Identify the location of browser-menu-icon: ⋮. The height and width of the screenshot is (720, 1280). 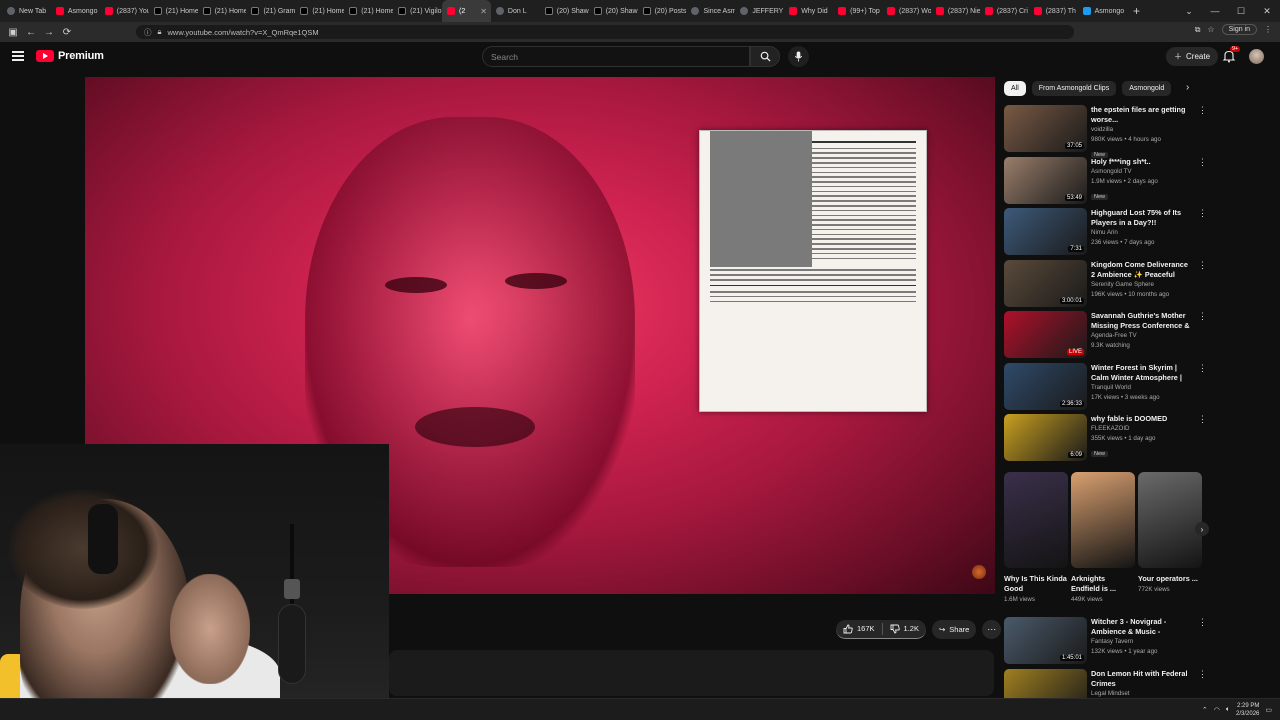
(1268, 29).